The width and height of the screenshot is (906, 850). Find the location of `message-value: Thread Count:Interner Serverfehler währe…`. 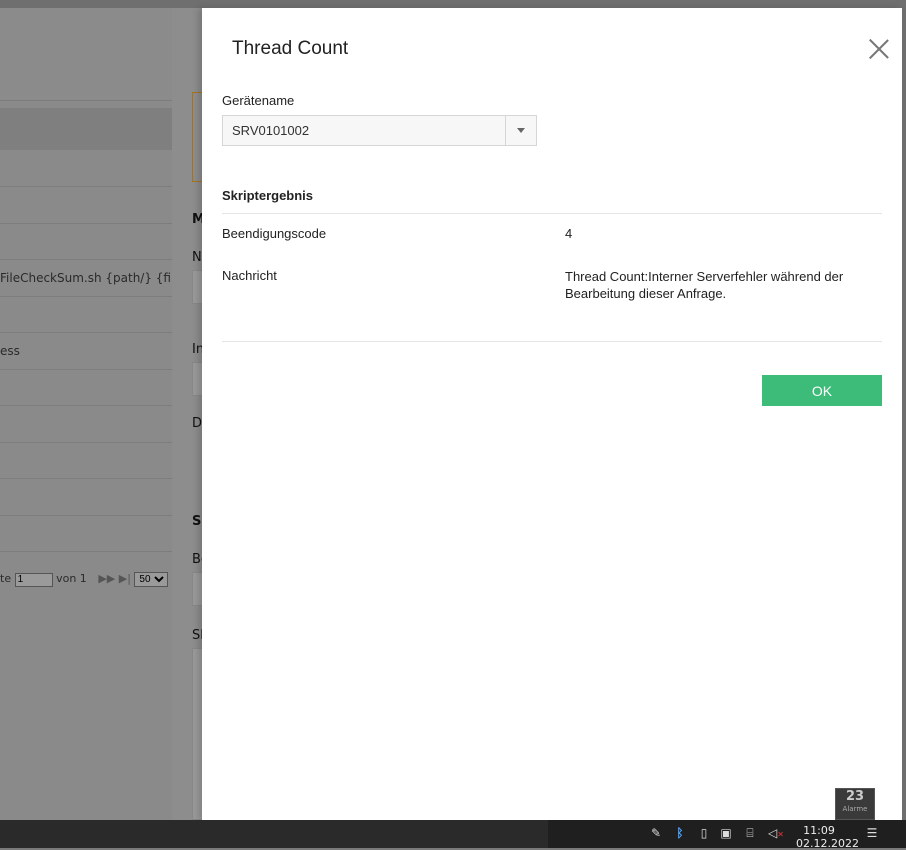

message-value: Thread Count:Interner Serverfehler währe… is located at coordinates (704, 285).